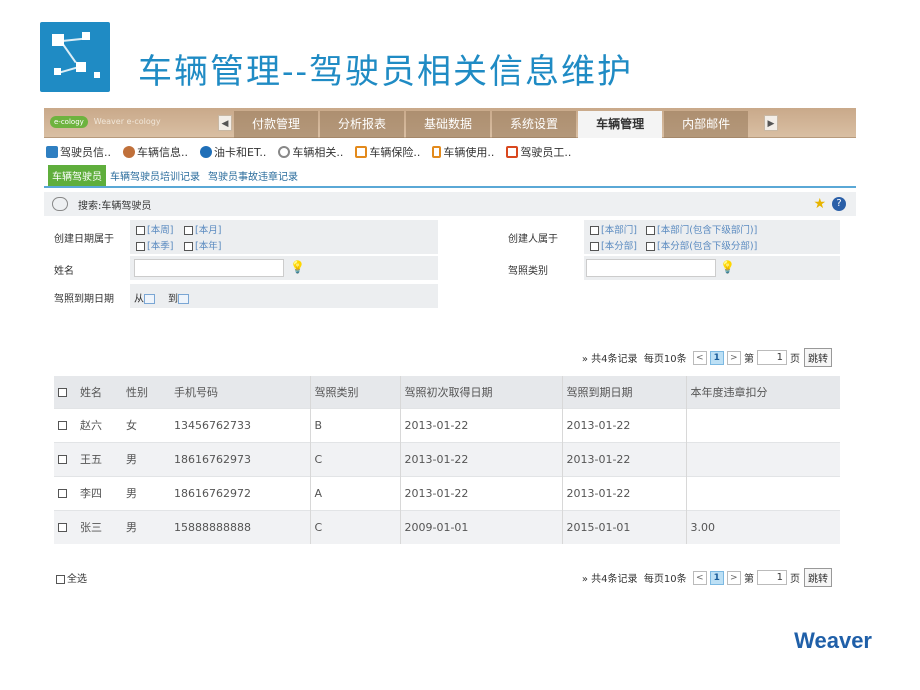 This screenshot has height=690, width=920. I want to click on option-my-dept: [本部门], so click(613, 229).